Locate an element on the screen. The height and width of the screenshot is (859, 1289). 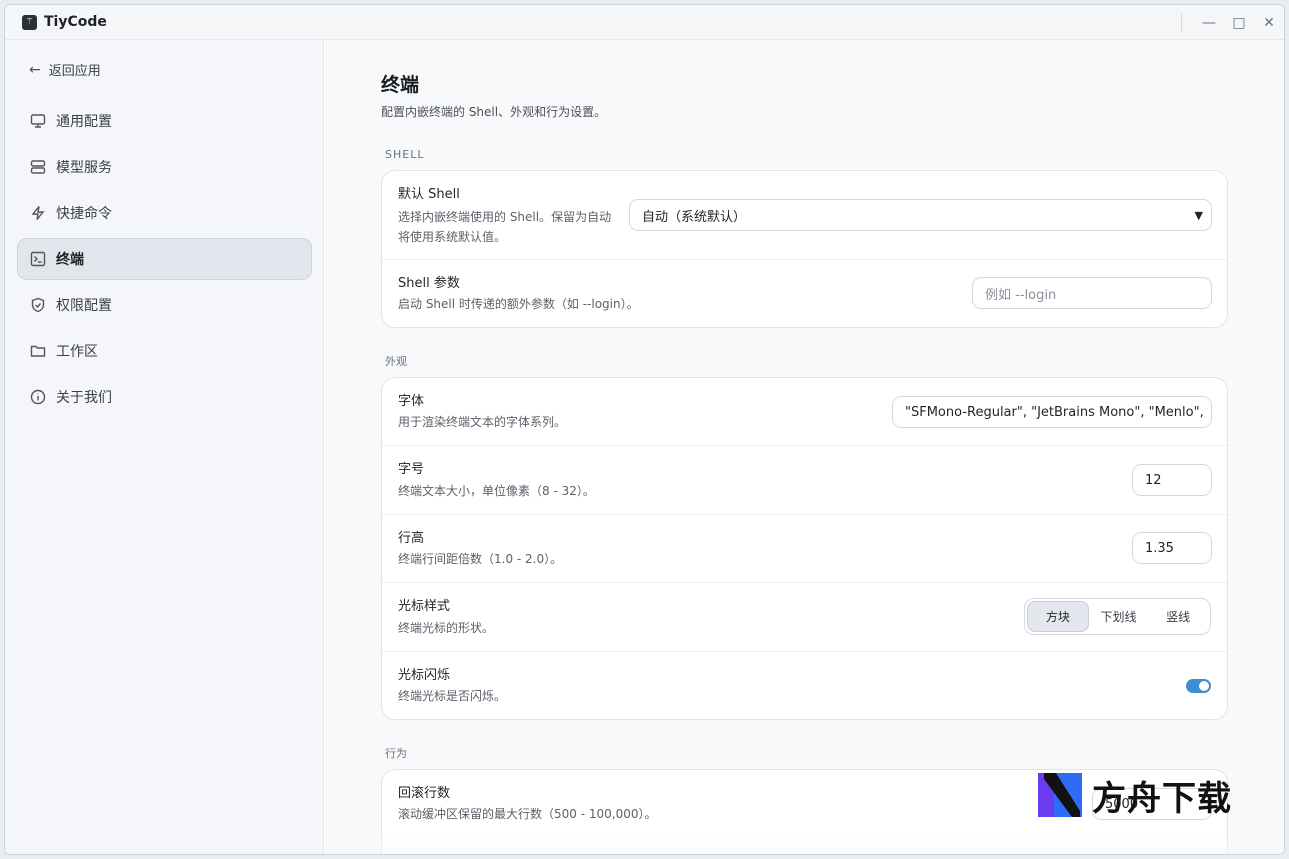
app-title: TiyCode is located at coordinates (75, 22).